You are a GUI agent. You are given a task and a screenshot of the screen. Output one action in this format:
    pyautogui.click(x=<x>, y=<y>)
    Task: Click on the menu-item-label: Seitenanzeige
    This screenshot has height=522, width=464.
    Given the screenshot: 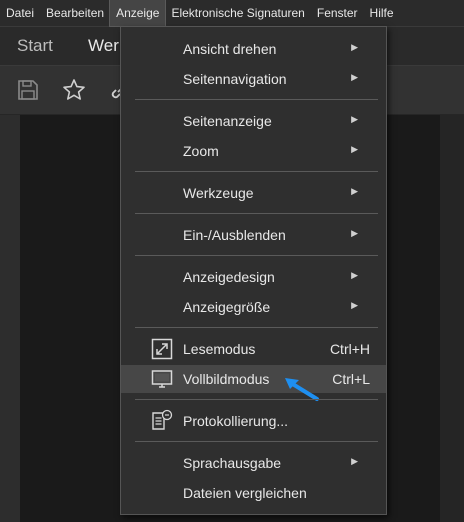 What is the action you would take?
    pyautogui.click(x=227, y=121)
    